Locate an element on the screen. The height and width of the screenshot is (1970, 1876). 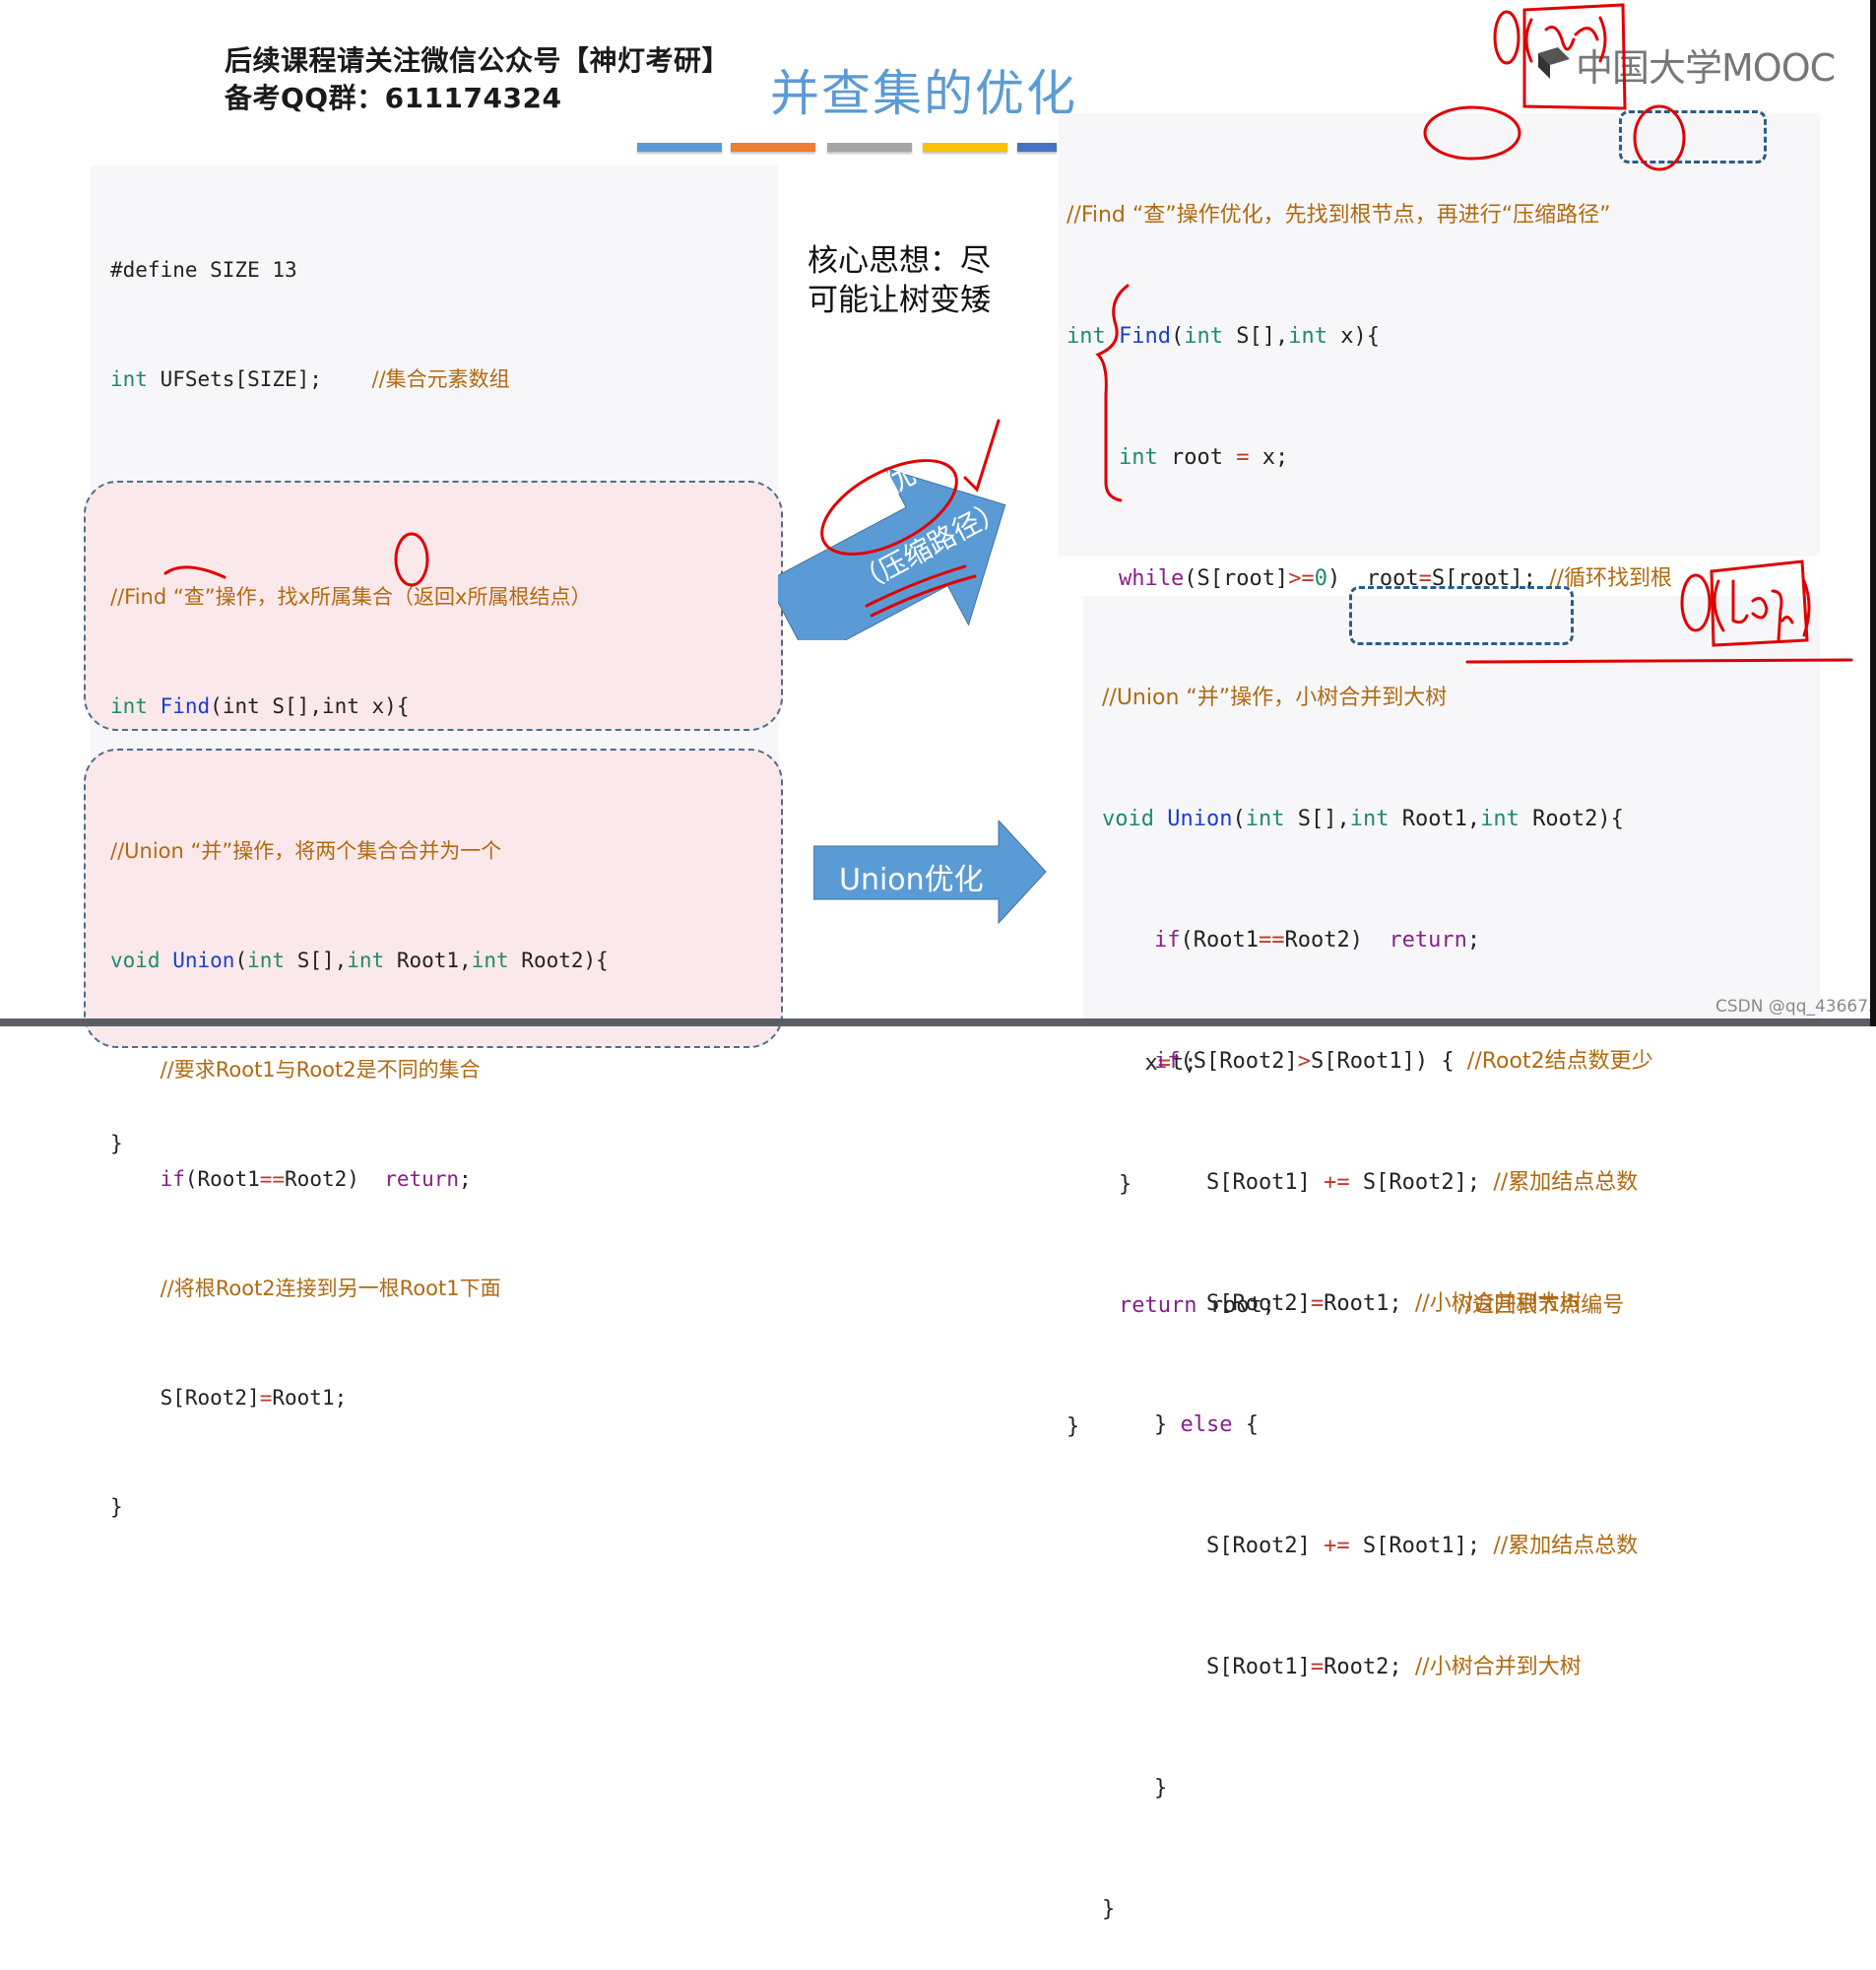
code-line: if(S[Root2]>S[Root1]) { //Root2结点数更少 is located at coordinates (1403, 1061).